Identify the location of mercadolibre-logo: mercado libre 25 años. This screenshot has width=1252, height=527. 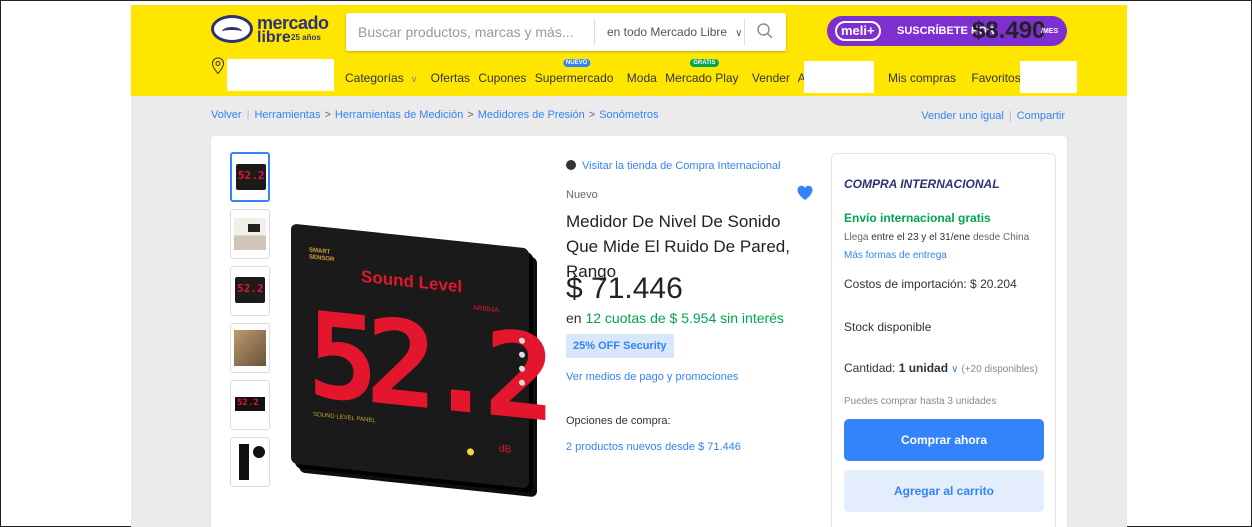
(270, 30).